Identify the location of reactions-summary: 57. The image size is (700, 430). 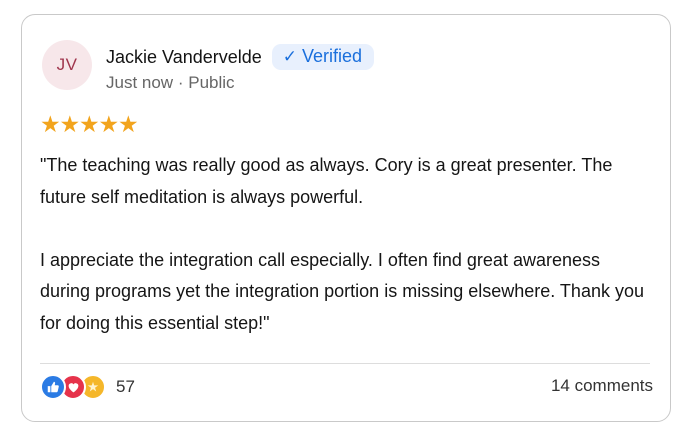
(87, 387).